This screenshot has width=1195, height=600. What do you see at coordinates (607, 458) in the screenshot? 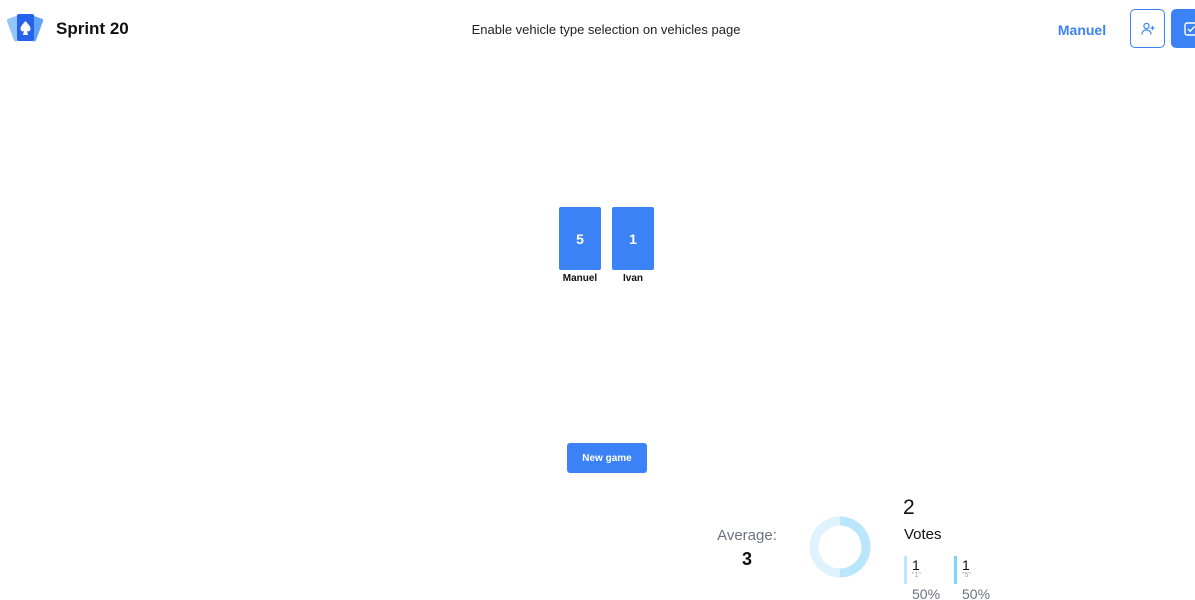
I see `new-game-button: New game` at bounding box center [607, 458].